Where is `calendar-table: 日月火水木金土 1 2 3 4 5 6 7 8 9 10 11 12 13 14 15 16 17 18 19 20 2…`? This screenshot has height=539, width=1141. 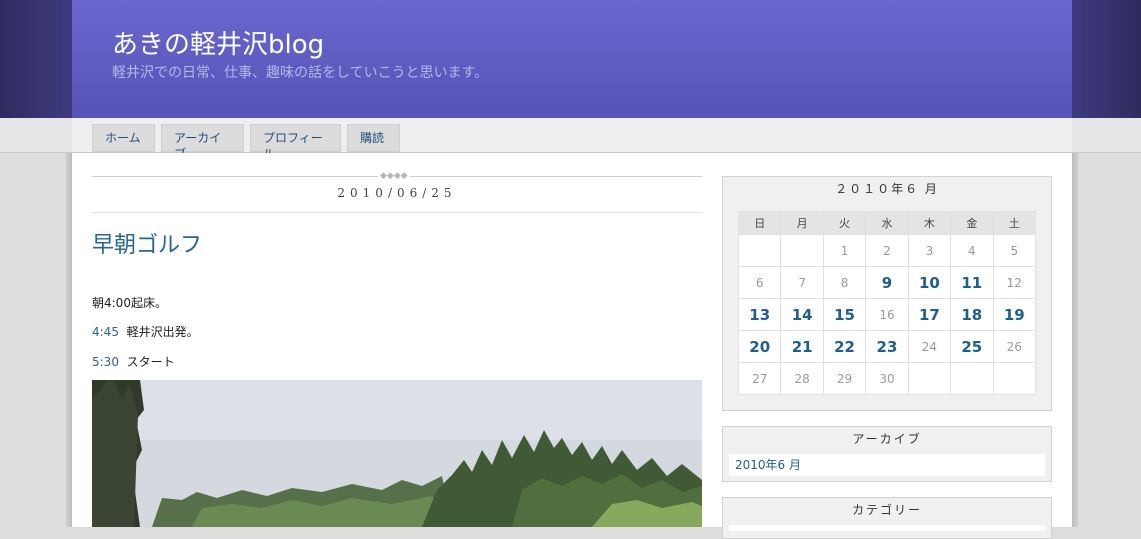
calendar-table: 日月火水木金土 1 2 3 4 5 6 7 8 9 10 11 12 13 14 15 16 17 18 19 20 2… is located at coordinates (887, 303).